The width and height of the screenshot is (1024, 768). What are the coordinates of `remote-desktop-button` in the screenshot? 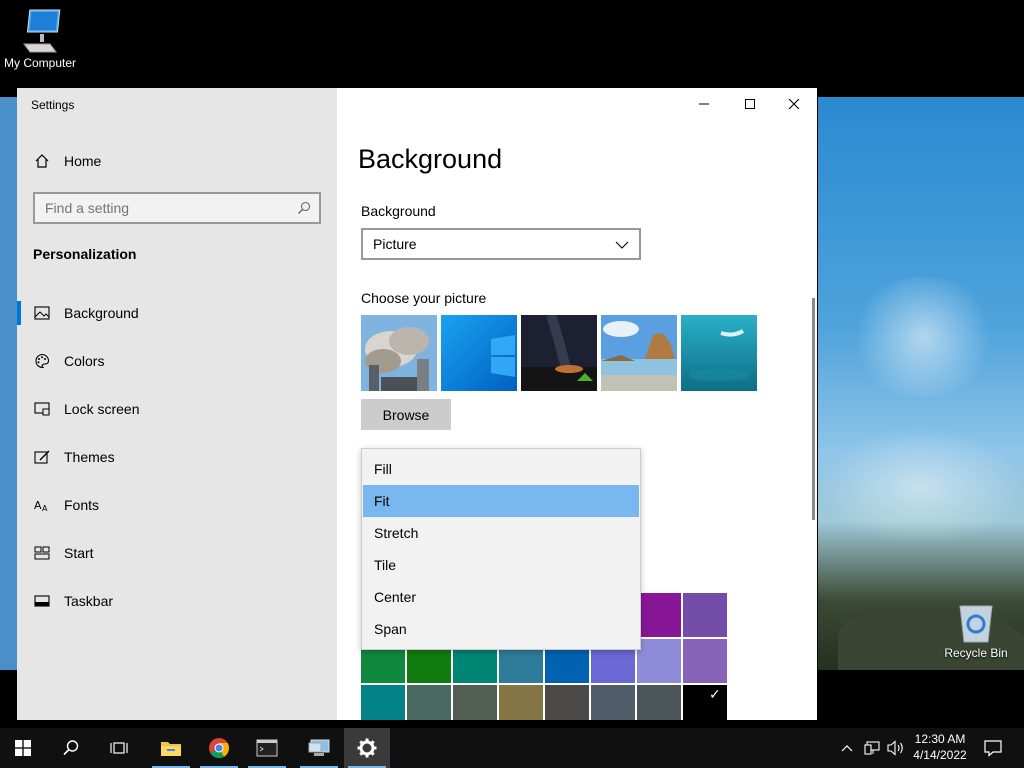 It's located at (319, 748).